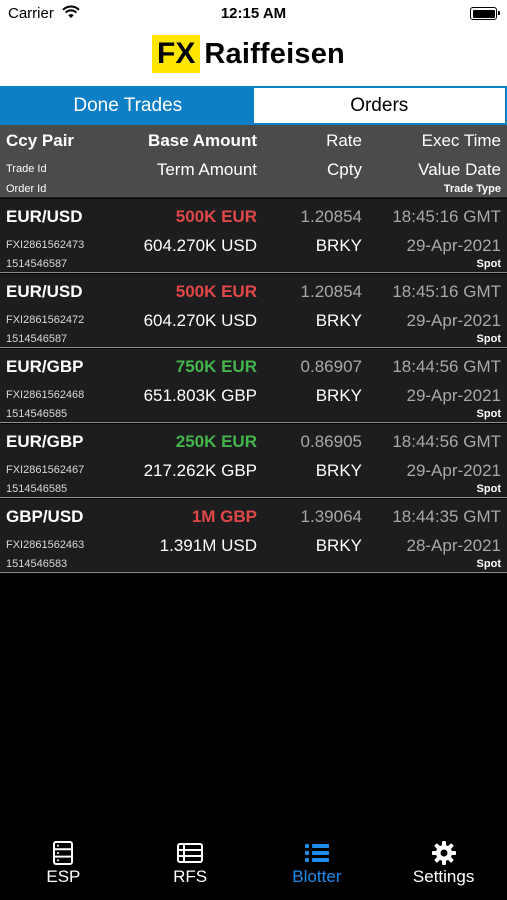 This screenshot has width=507, height=900. What do you see at coordinates (200, 470) in the screenshot?
I see `term-amount: 217.262K GBP` at bounding box center [200, 470].